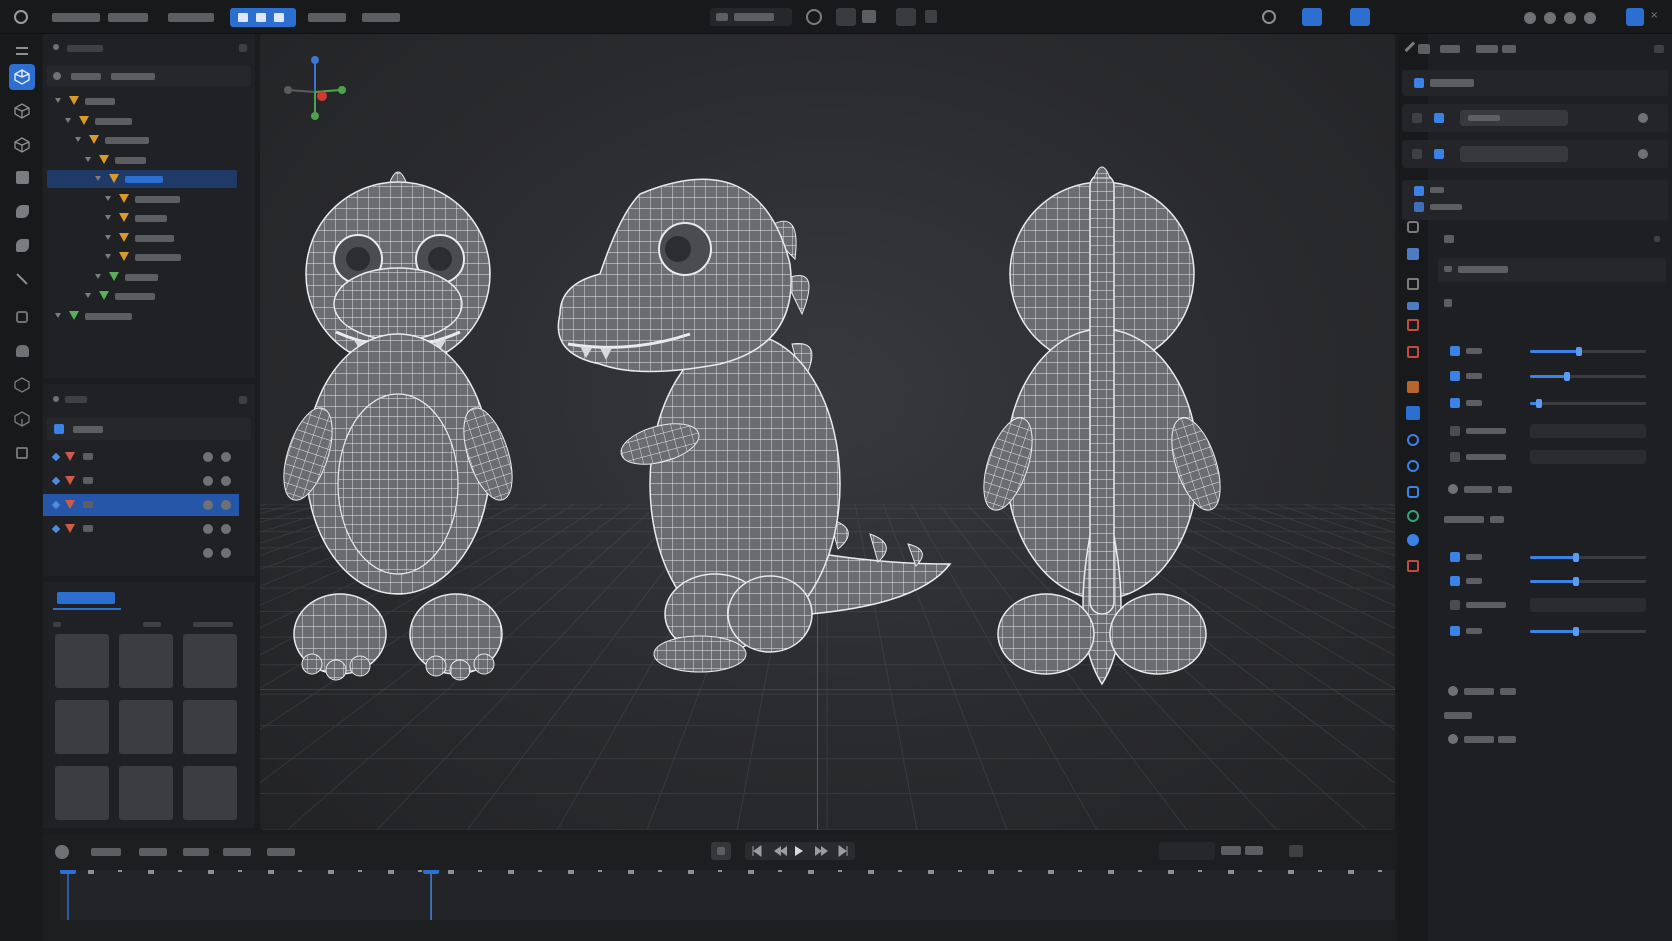 This screenshot has width=1672, height=941. I want to click on outliner-expand-icon, so click(243, 48).